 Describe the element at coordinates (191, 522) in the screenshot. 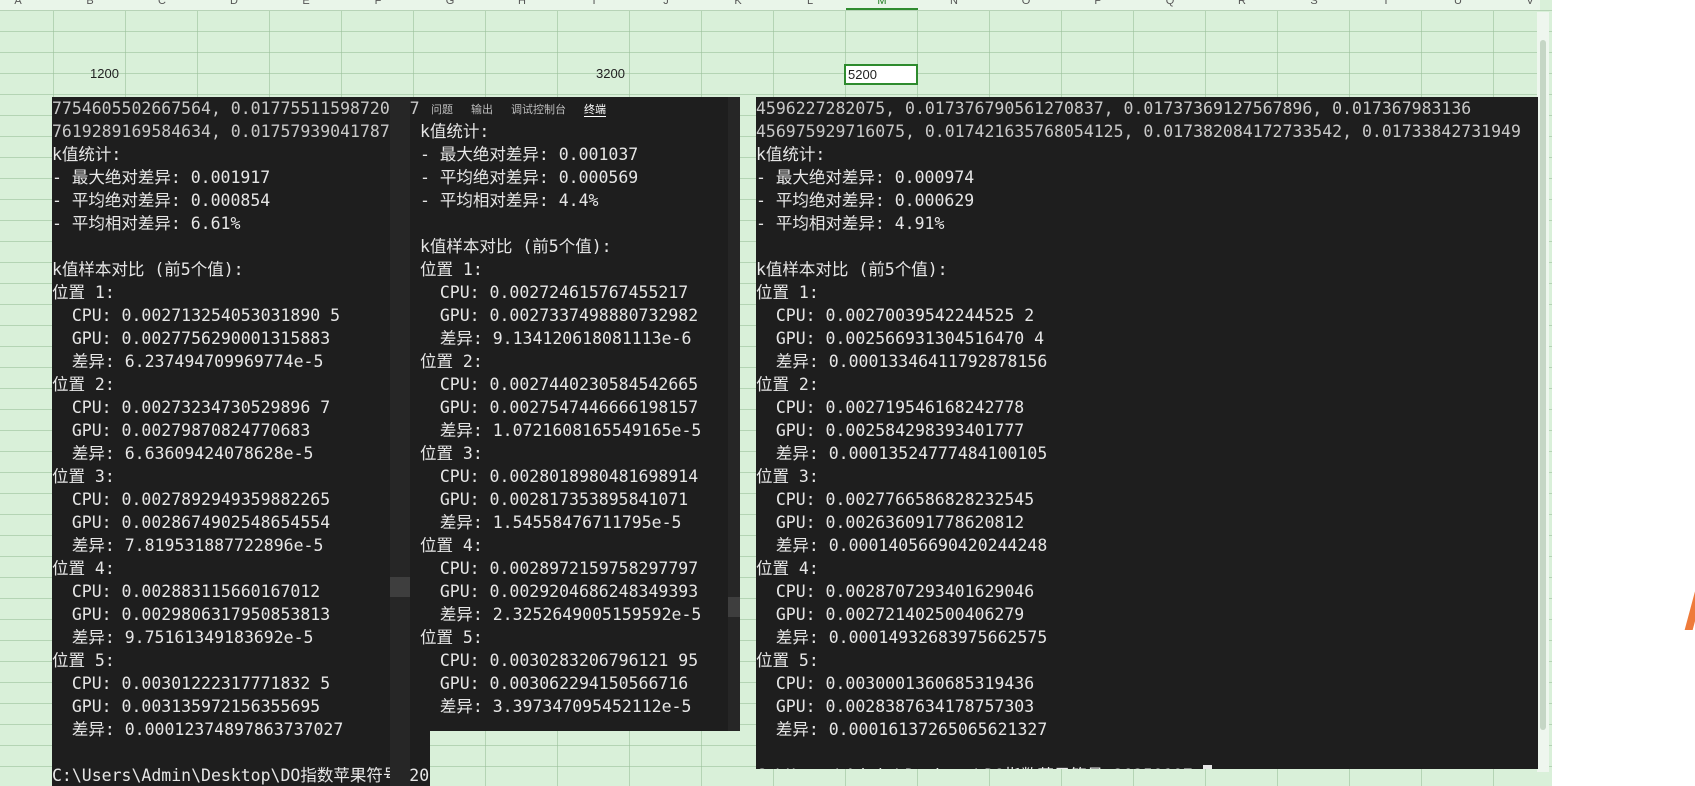

I see `output-line: GPU: 0.0028674902548654554` at that location.